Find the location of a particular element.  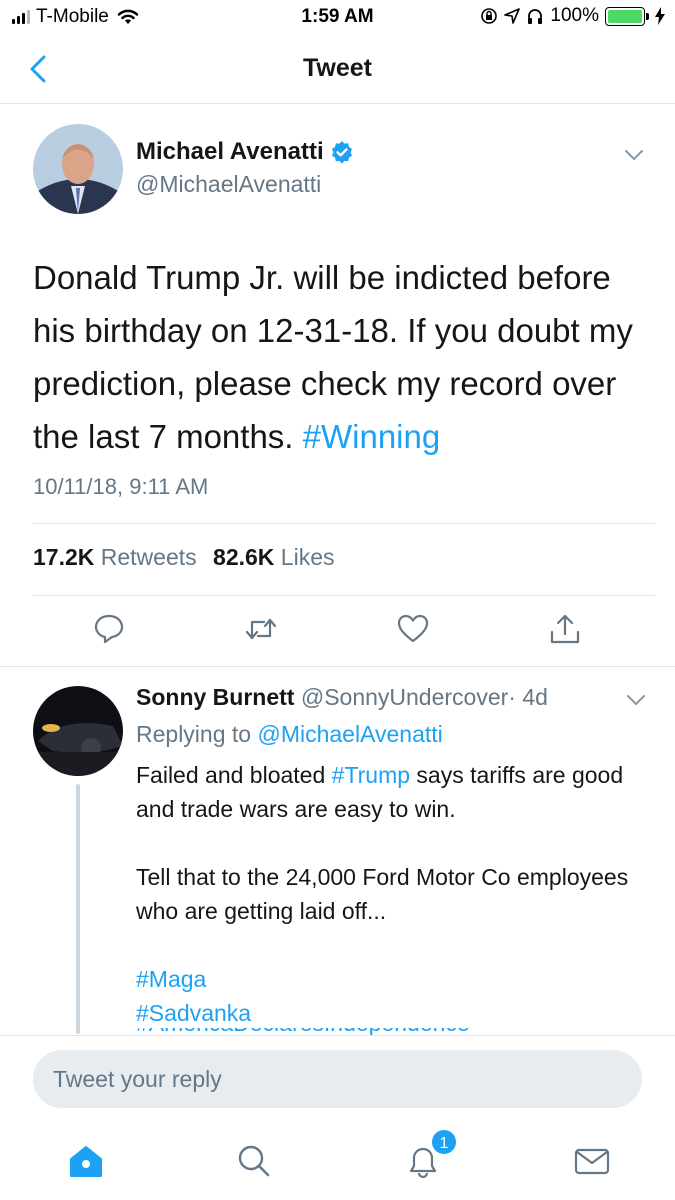

retweets-stat: 17.2K Retweets is located at coordinates (115, 557).